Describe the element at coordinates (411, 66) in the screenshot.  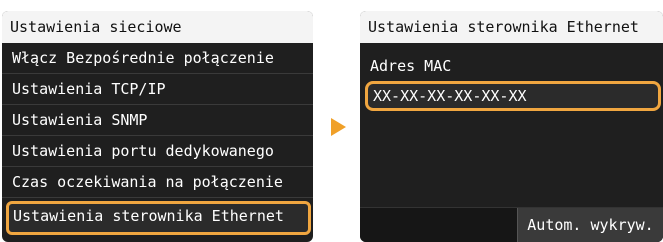
I see `mac-address-label: Adres MAC` at that location.